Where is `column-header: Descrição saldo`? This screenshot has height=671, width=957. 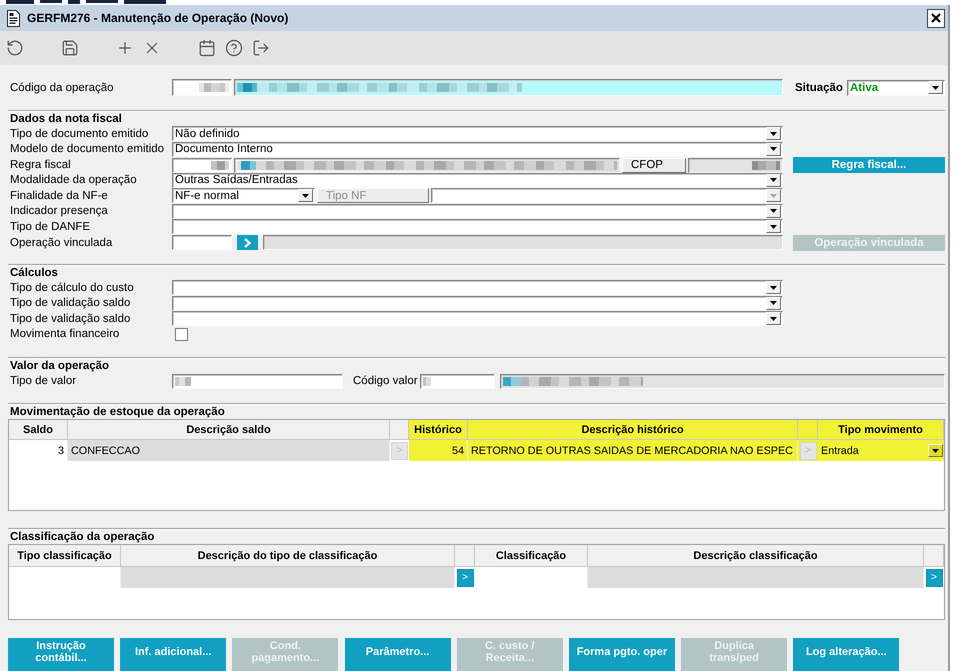 column-header: Descrição saldo is located at coordinates (229, 430).